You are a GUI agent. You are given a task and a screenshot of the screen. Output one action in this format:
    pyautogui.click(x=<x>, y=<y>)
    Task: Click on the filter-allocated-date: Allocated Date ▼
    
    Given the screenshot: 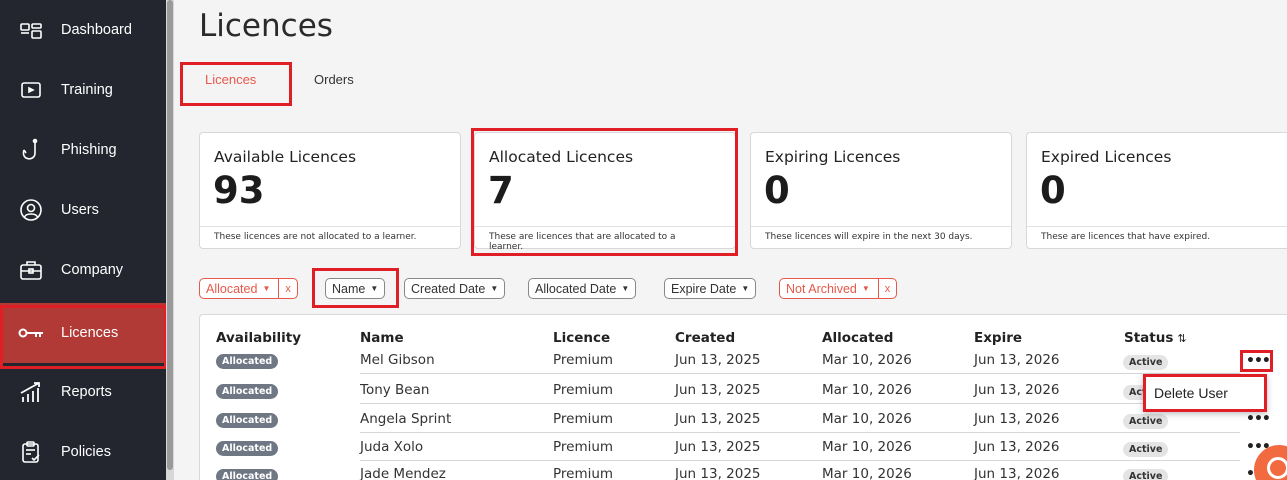 What is the action you would take?
    pyautogui.click(x=582, y=288)
    